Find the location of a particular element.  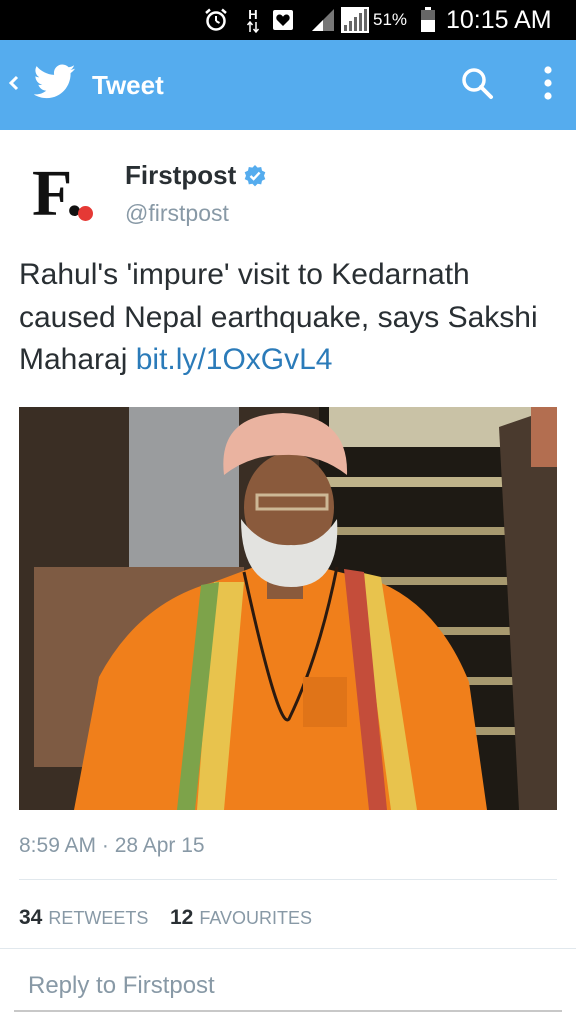

clock-label: 10:15 AM is located at coordinates (499, 19).